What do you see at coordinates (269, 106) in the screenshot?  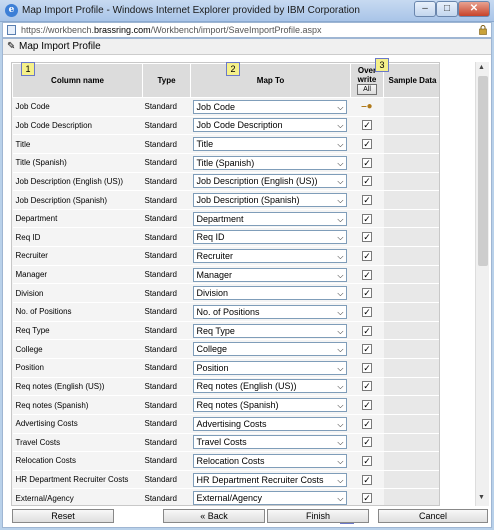 I see `map-to-select: Job Code ⌵` at bounding box center [269, 106].